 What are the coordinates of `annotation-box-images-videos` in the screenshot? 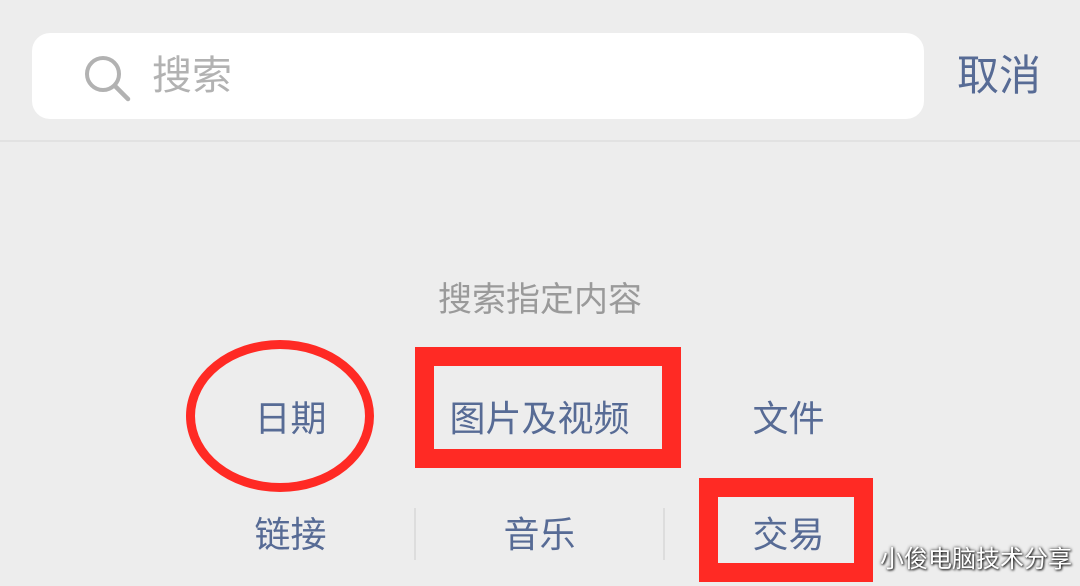 It's located at (548, 407).